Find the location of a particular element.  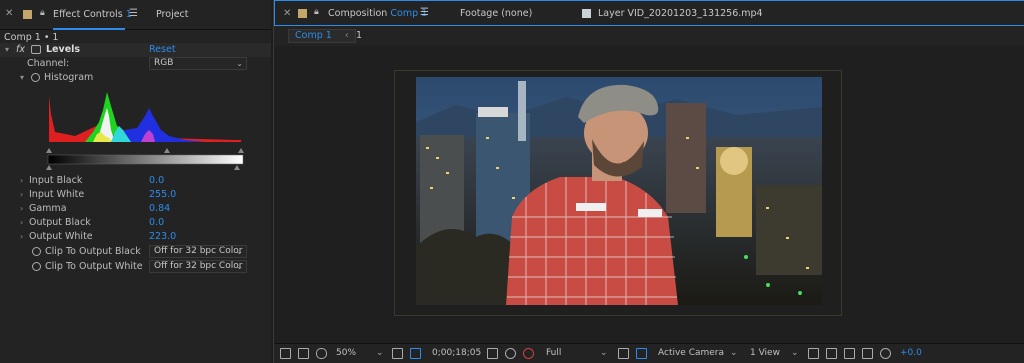

tab-footage: Footage (none) is located at coordinates (496, 13).